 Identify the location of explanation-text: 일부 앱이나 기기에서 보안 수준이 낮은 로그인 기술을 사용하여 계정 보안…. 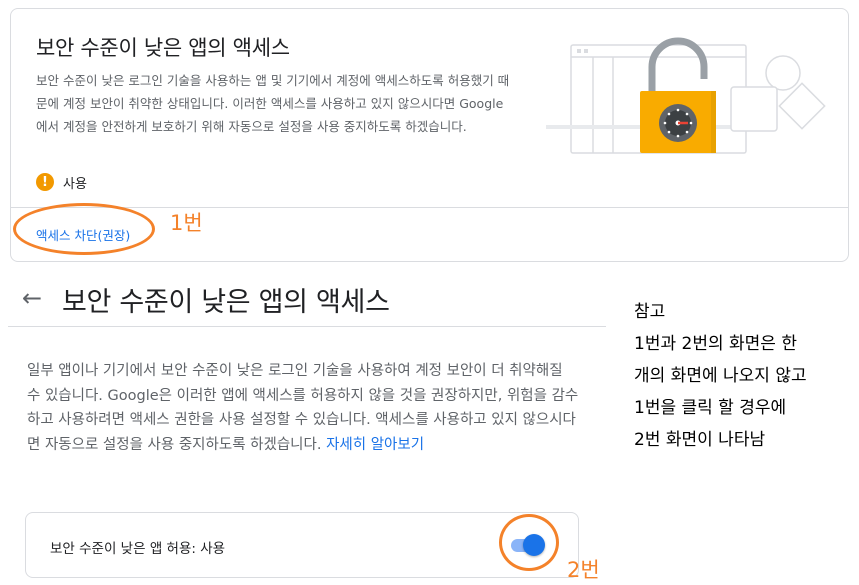
(303, 408).